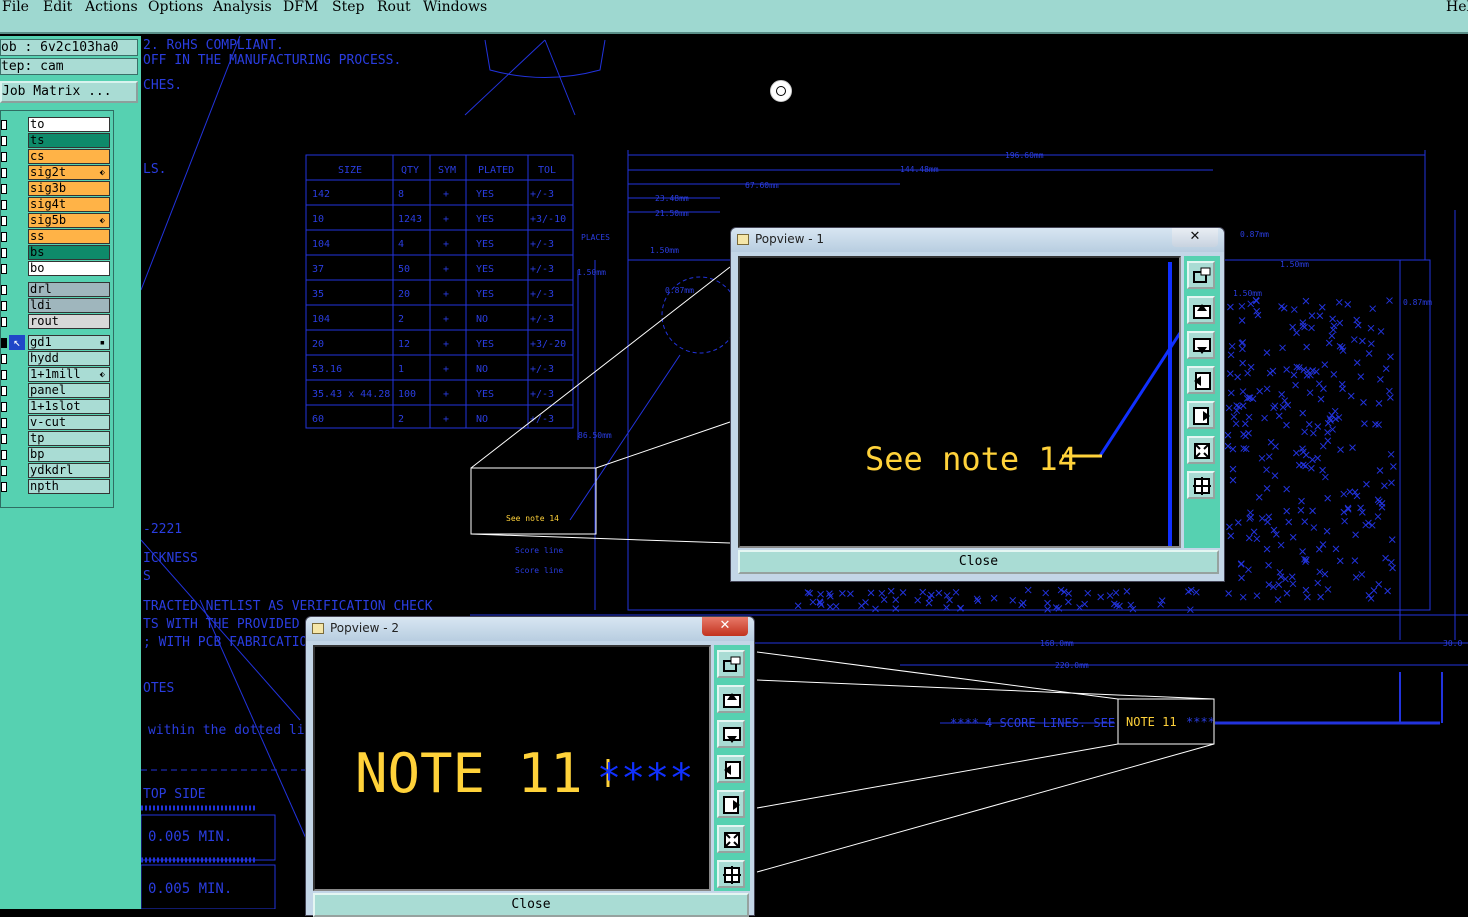 The image size is (1468, 917). I want to click on popview-1-titlebar: Popview - 1, so click(977, 240).